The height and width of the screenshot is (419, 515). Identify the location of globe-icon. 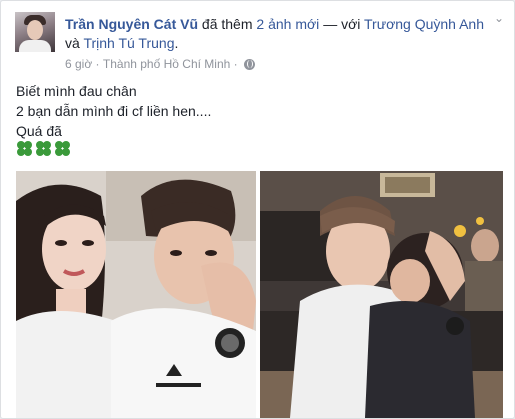
(249, 64).